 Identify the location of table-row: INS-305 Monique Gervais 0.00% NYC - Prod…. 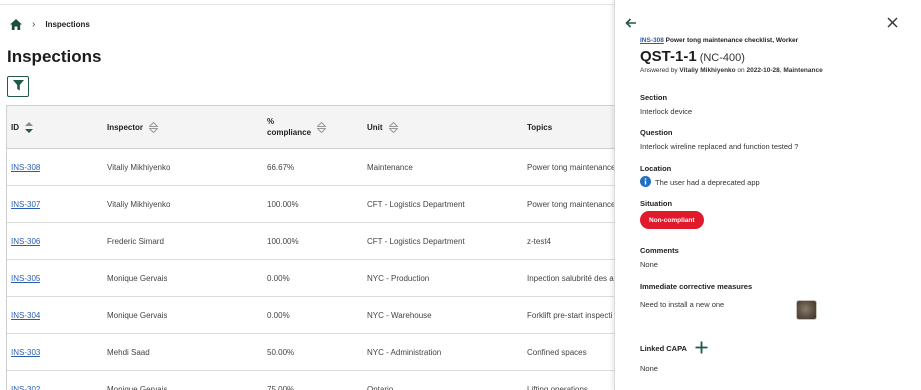
(316, 278).